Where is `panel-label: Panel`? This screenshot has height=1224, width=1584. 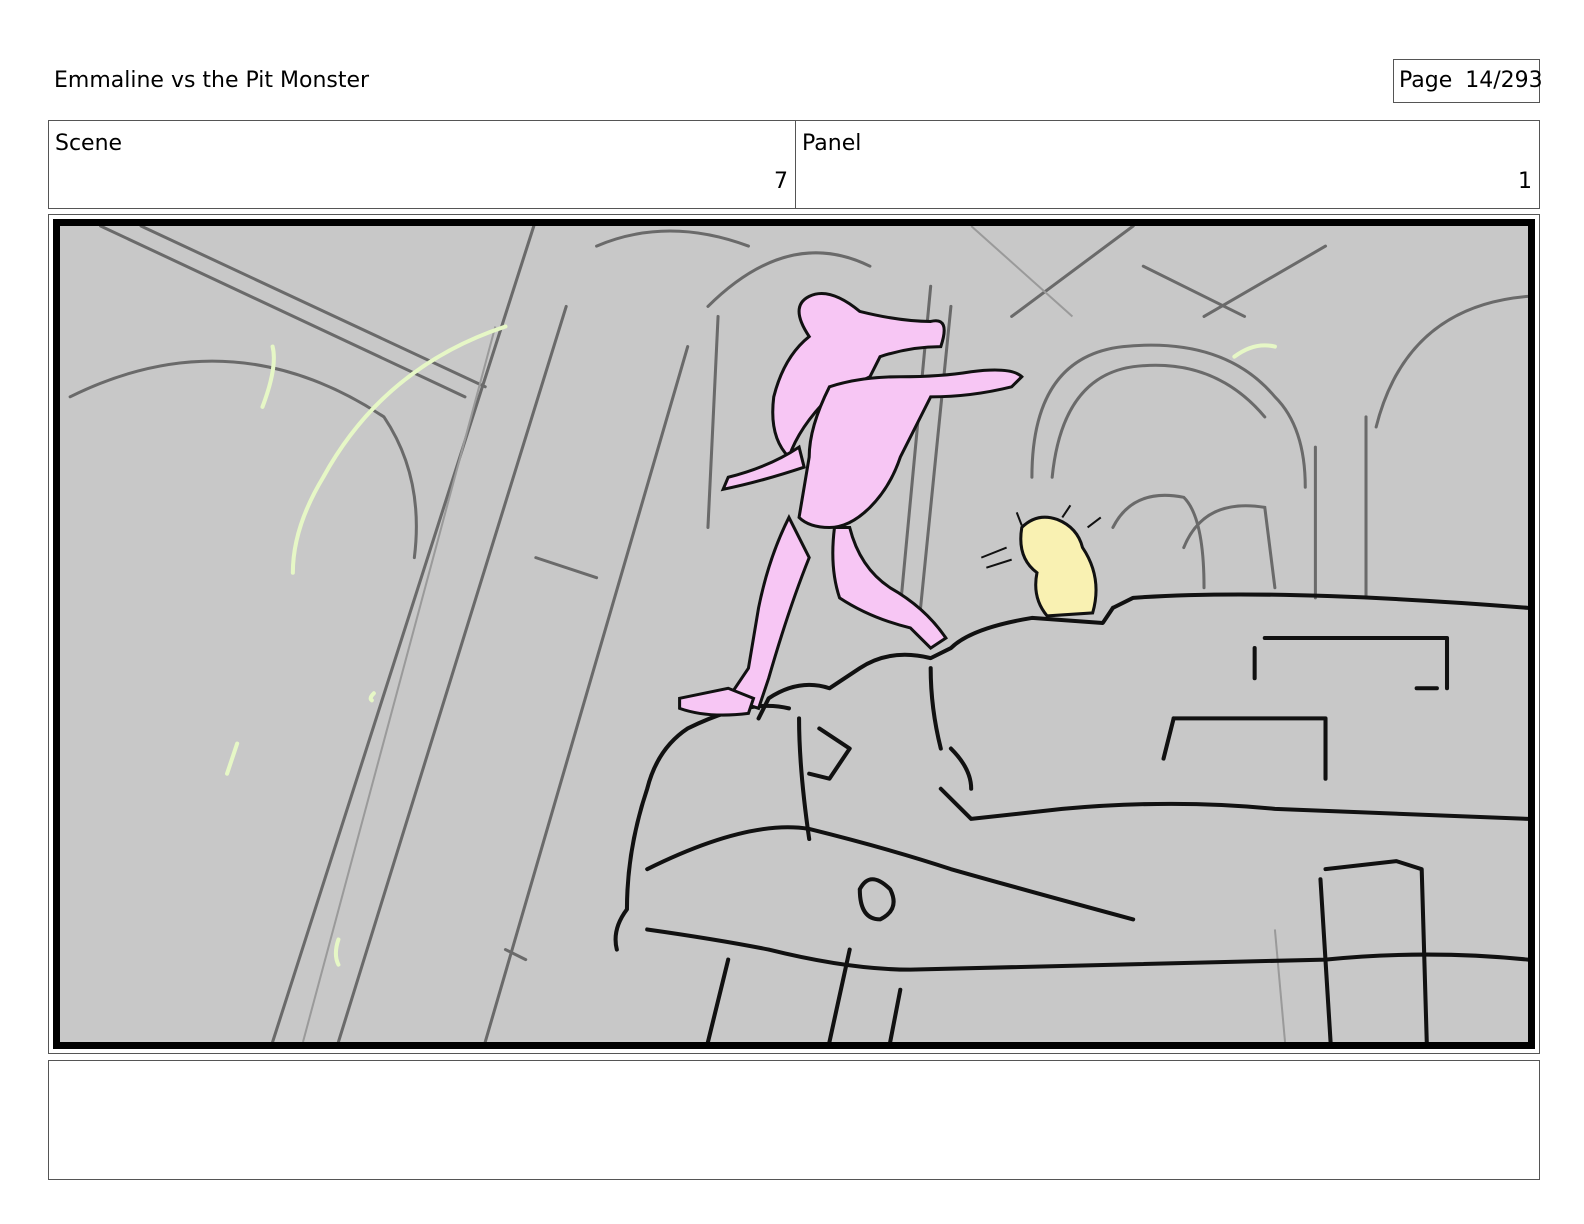
panel-label: Panel is located at coordinates (832, 143).